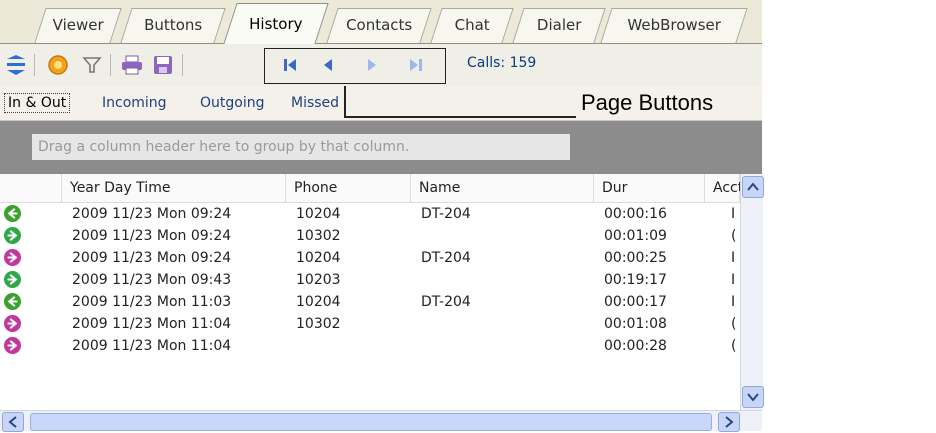 This screenshot has width=936, height=433. What do you see at coordinates (92, 65) in the screenshot?
I see `filter-icon` at bounding box center [92, 65].